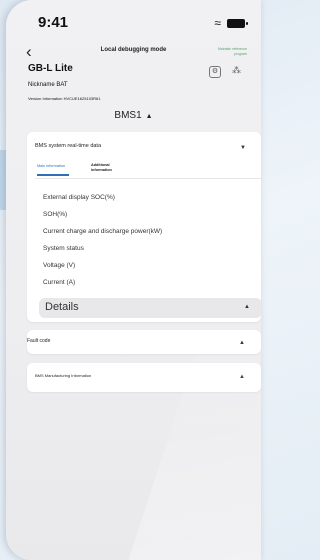 Image resolution: width=320 pixels, height=560 pixels. What do you see at coordinates (79, 197) in the screenshot?
I see `field-external-soc: External display SOC(%)` at bounding box center [79, 197].